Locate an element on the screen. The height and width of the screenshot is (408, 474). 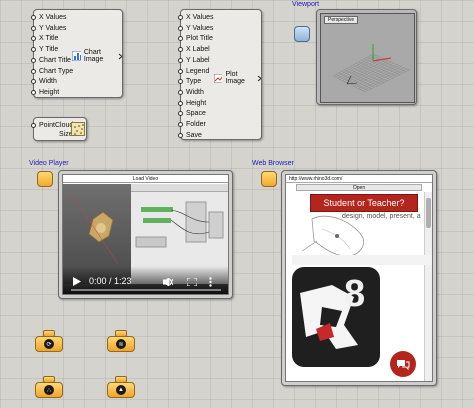
plot-input-label: Save is located at coordinates (194, 135).